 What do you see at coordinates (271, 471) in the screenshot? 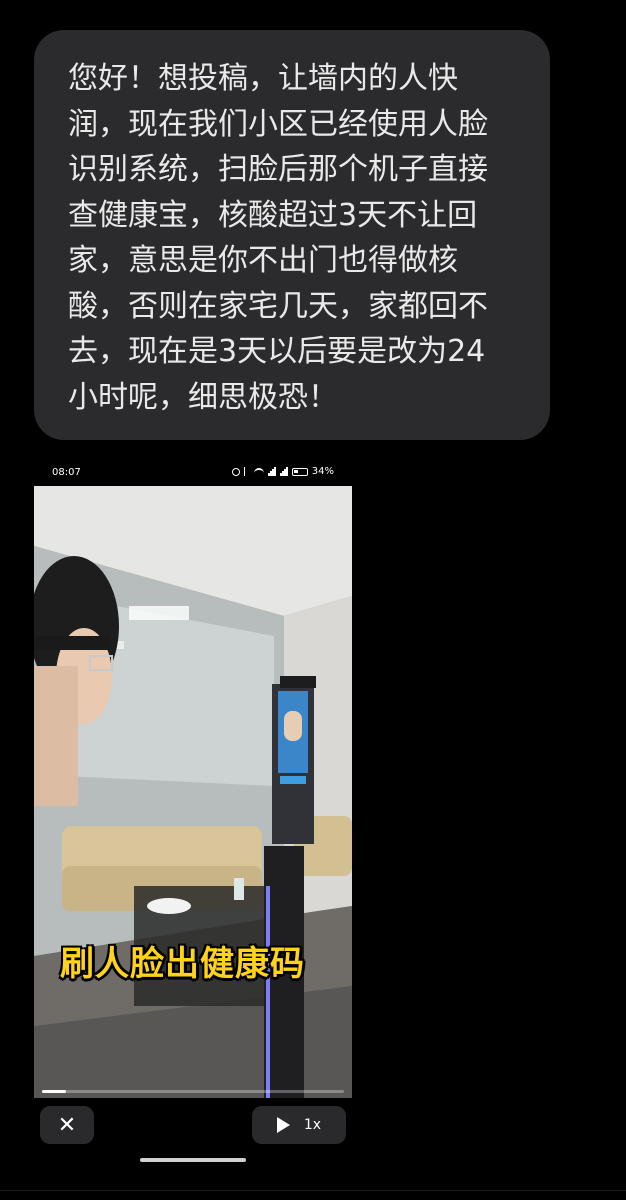
I see `signal-icon` at bounding box center [271, 471].